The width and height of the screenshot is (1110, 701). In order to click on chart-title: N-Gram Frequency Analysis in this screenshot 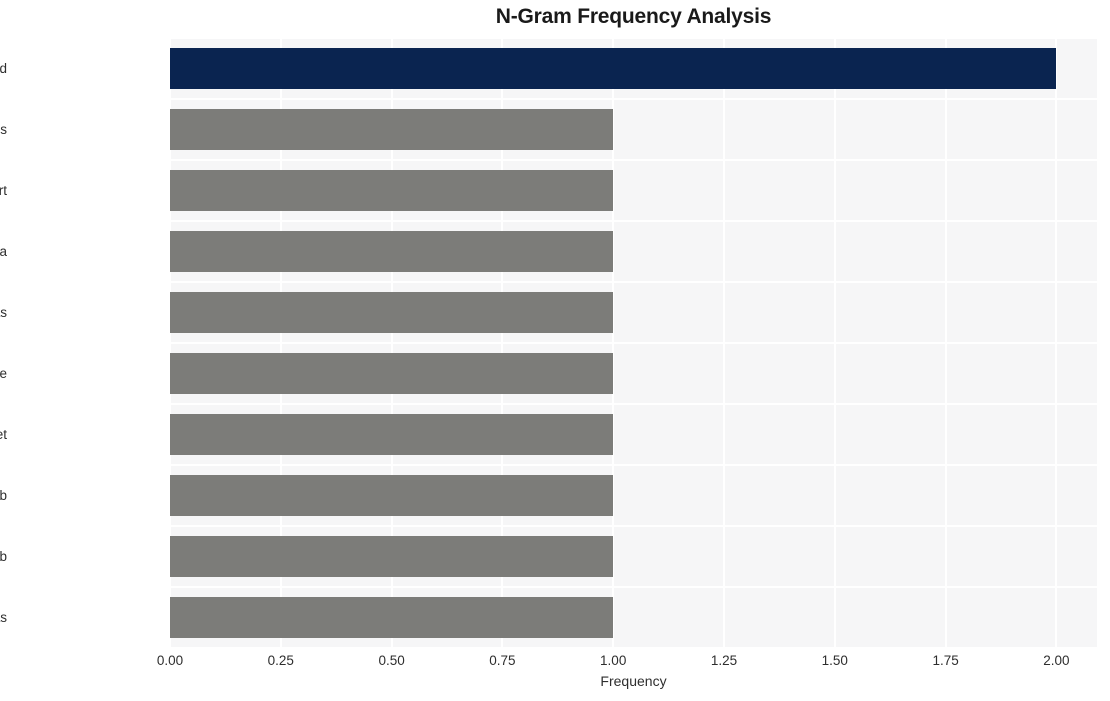, I will do `click(633, 16)`.